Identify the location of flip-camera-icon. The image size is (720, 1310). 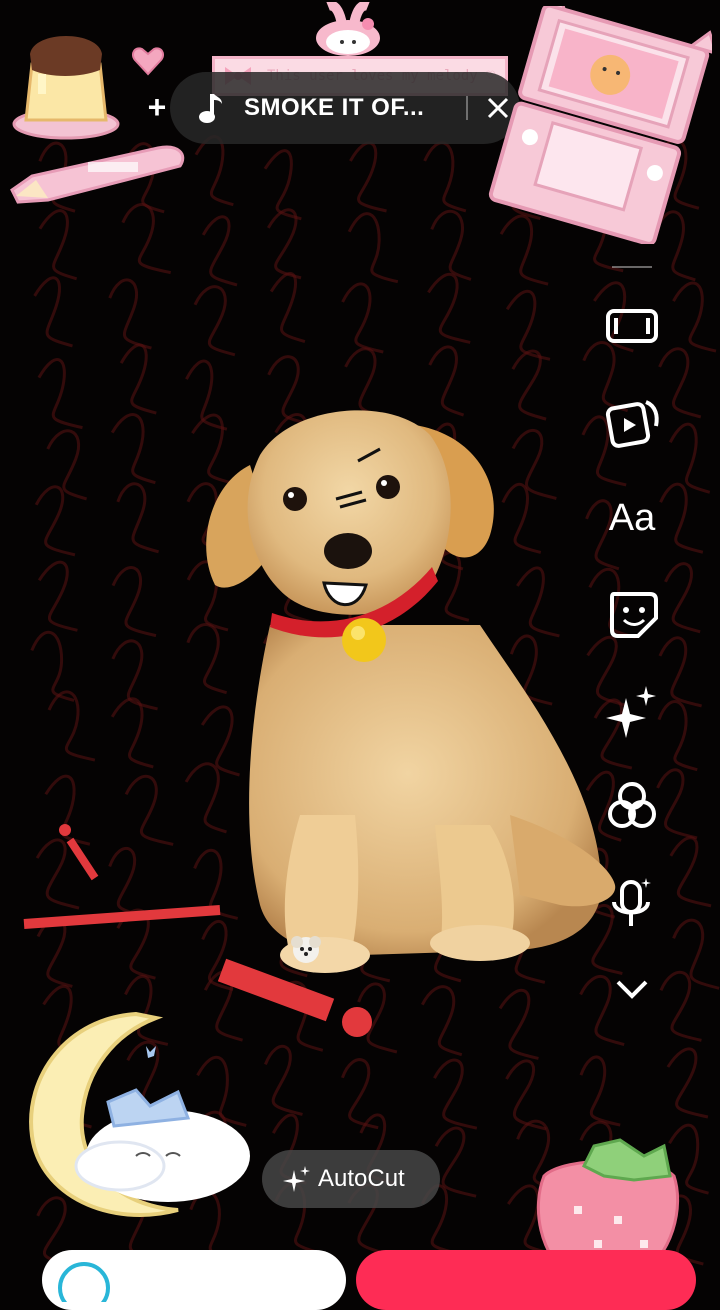
(632, 326).